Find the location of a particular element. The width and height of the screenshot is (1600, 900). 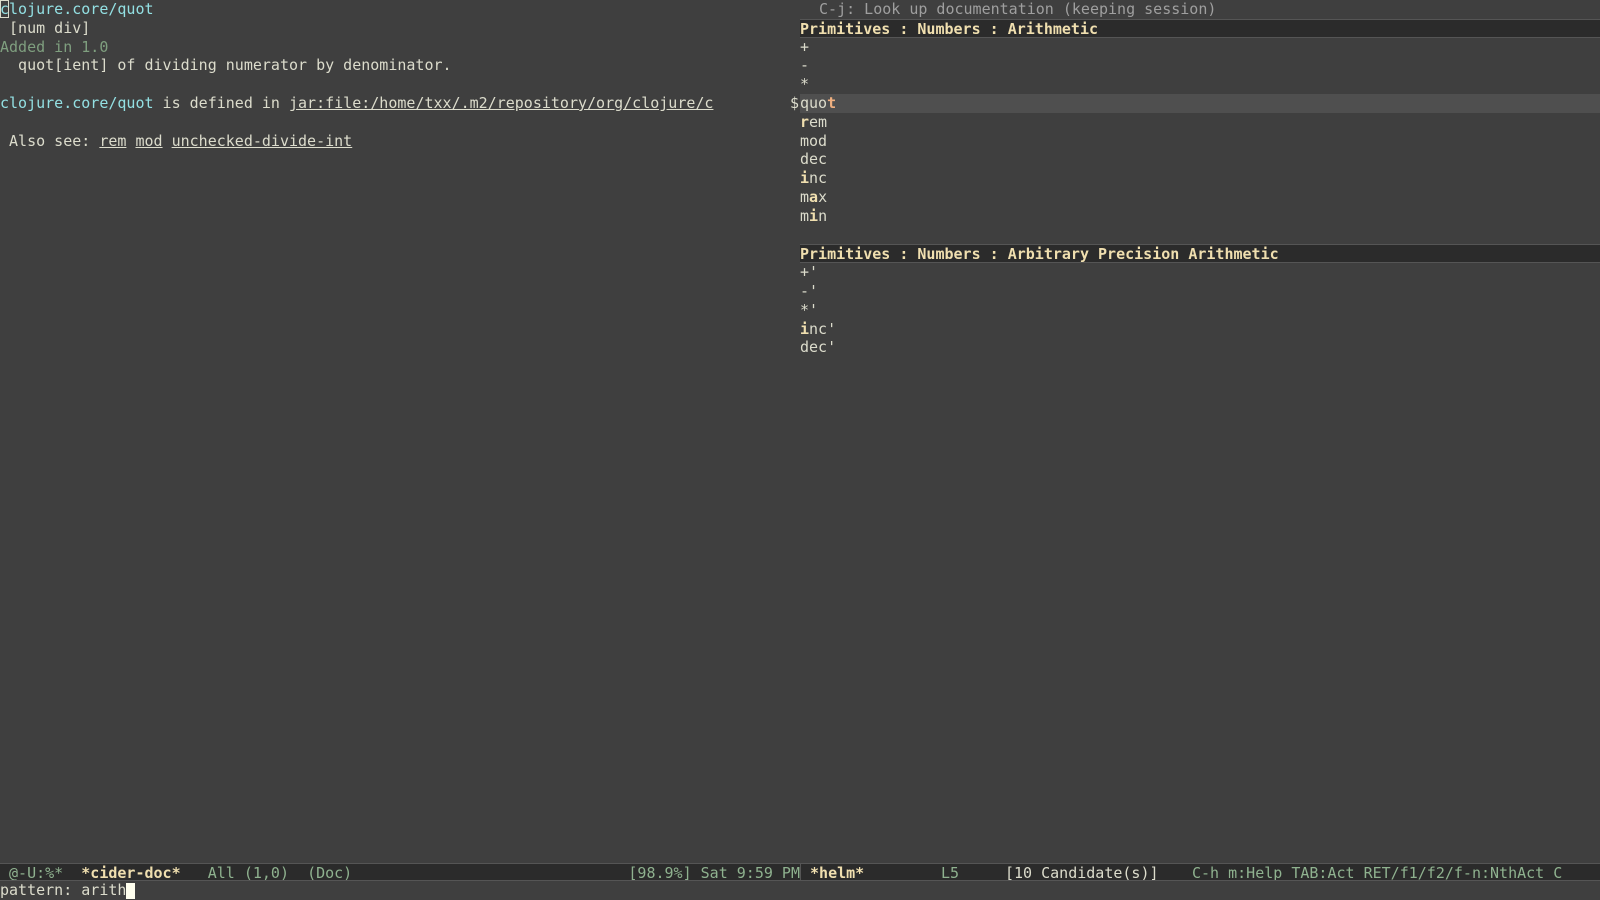

helm-candidate: + is located at coordinates (1200, 47).